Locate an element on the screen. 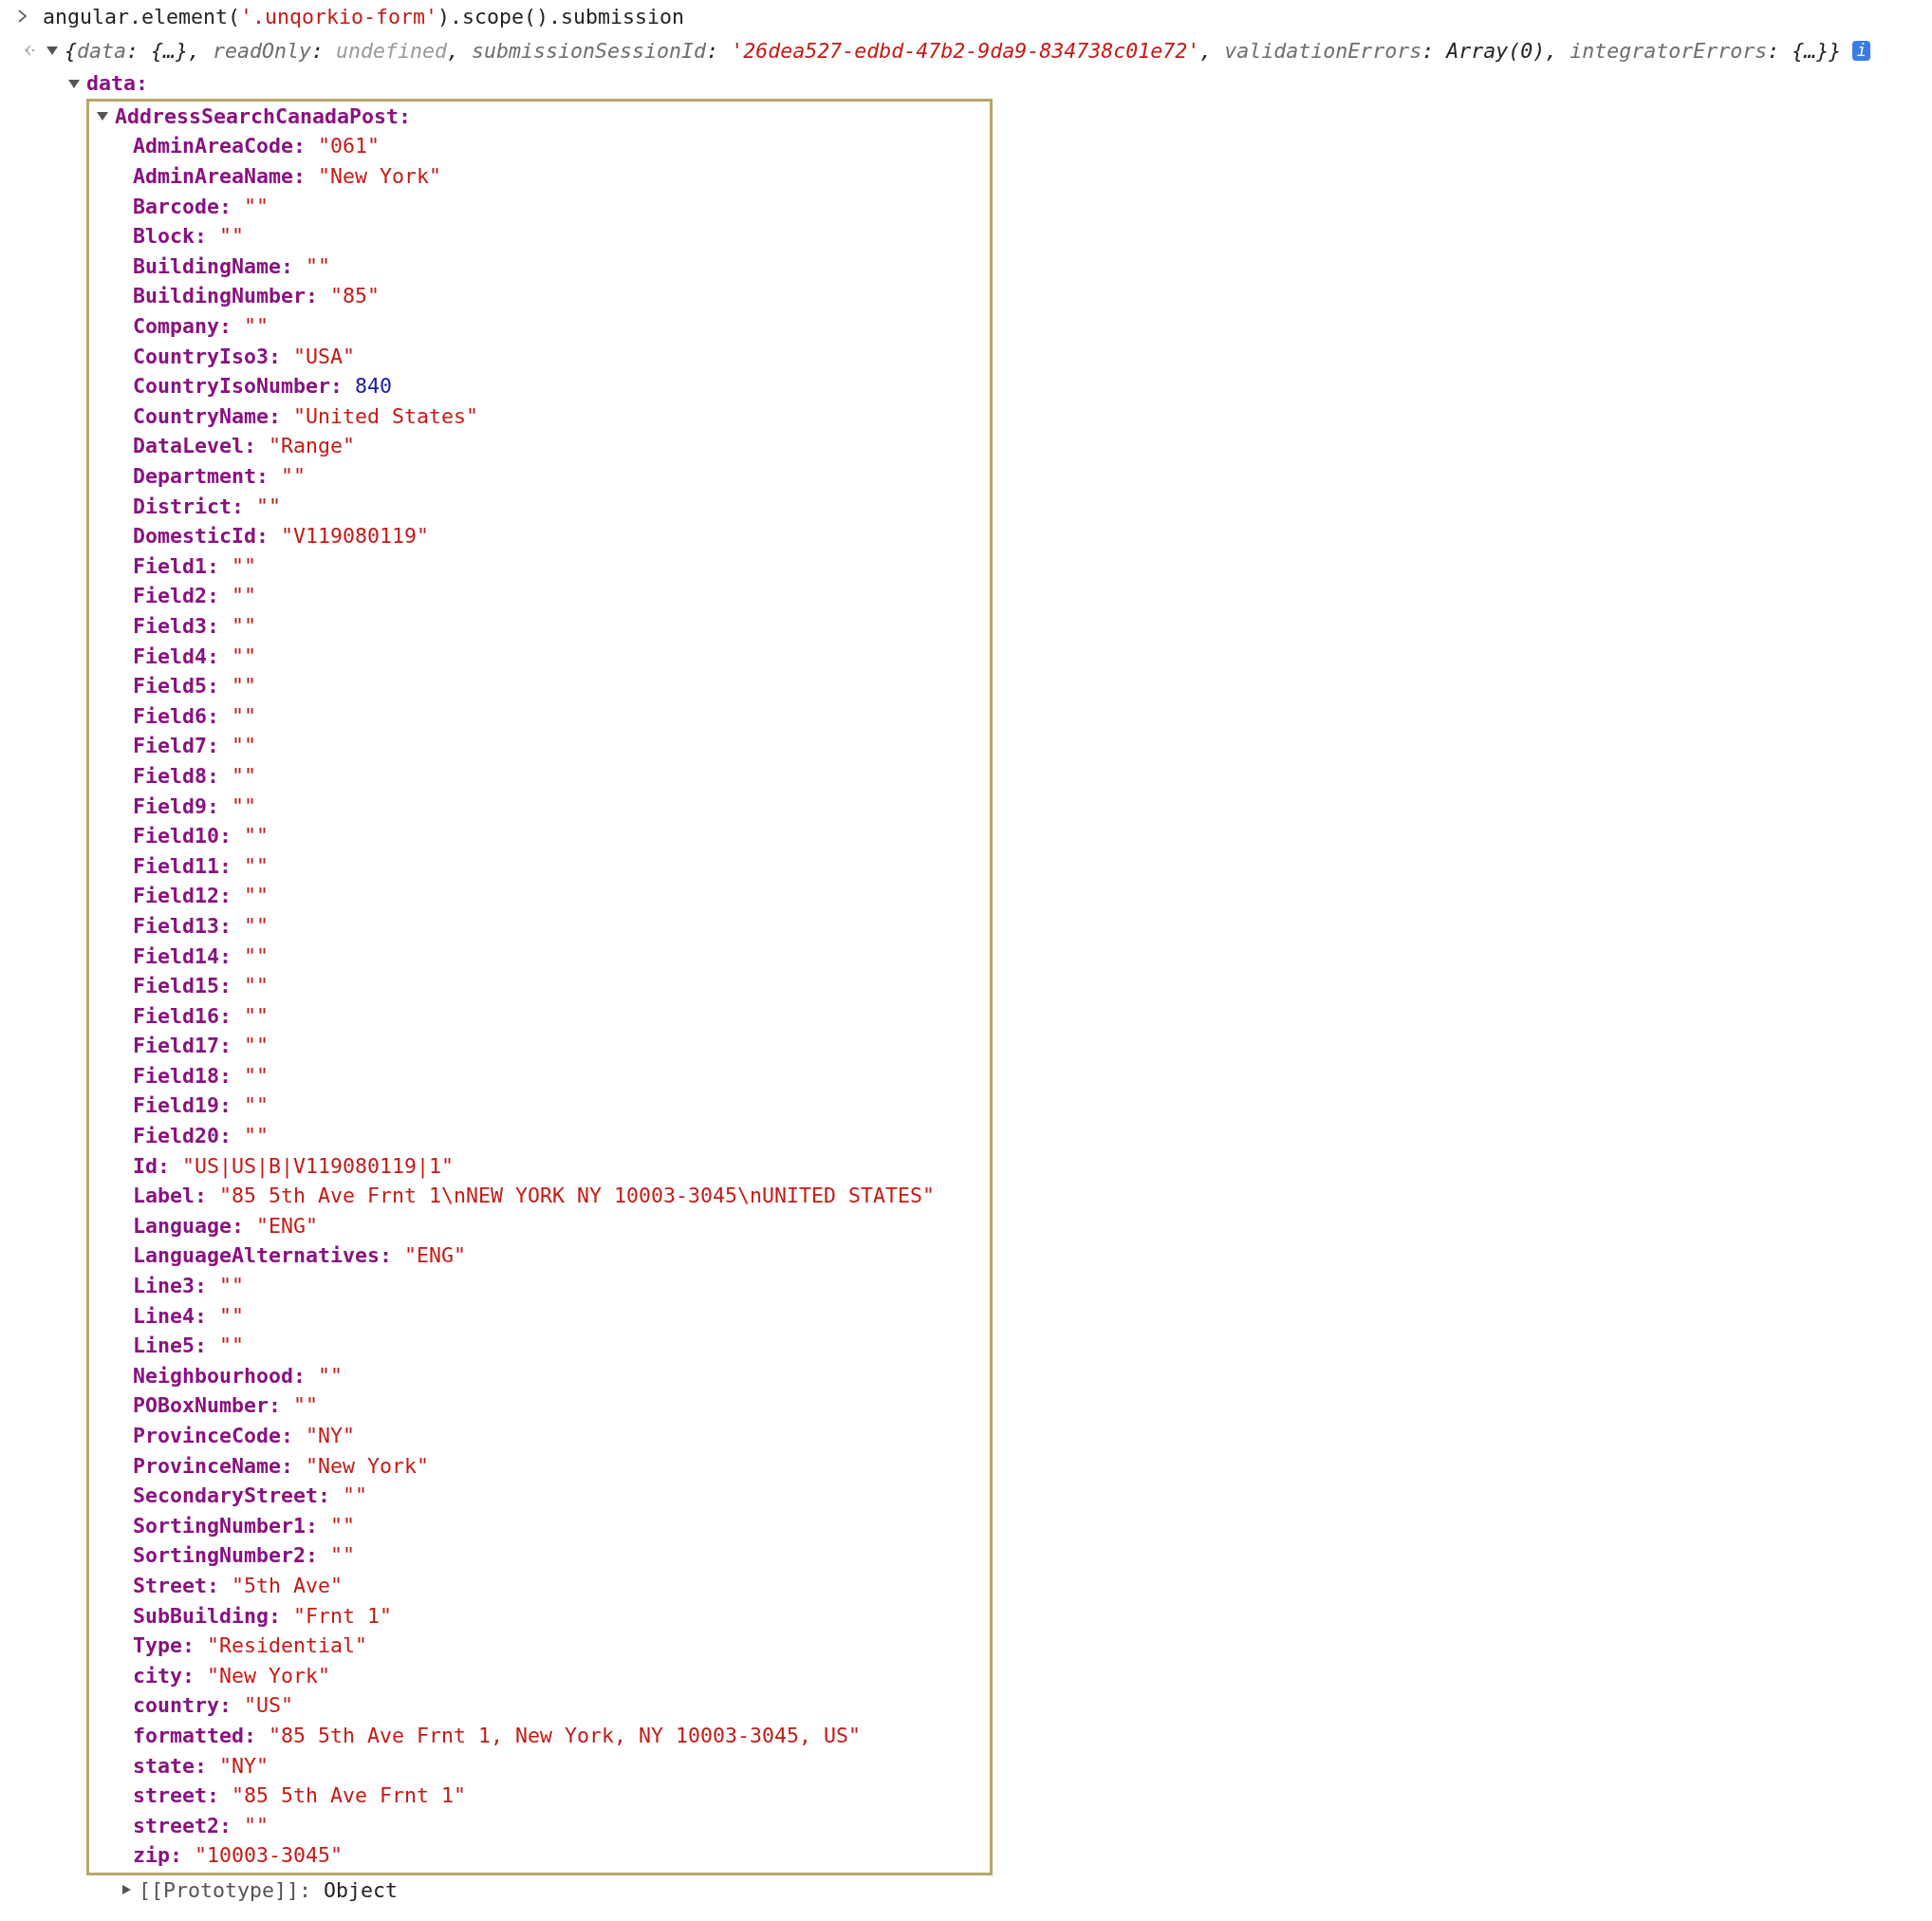  prototype-entry: [[Prototype]]: Object is located at coordinates (269, 1890).